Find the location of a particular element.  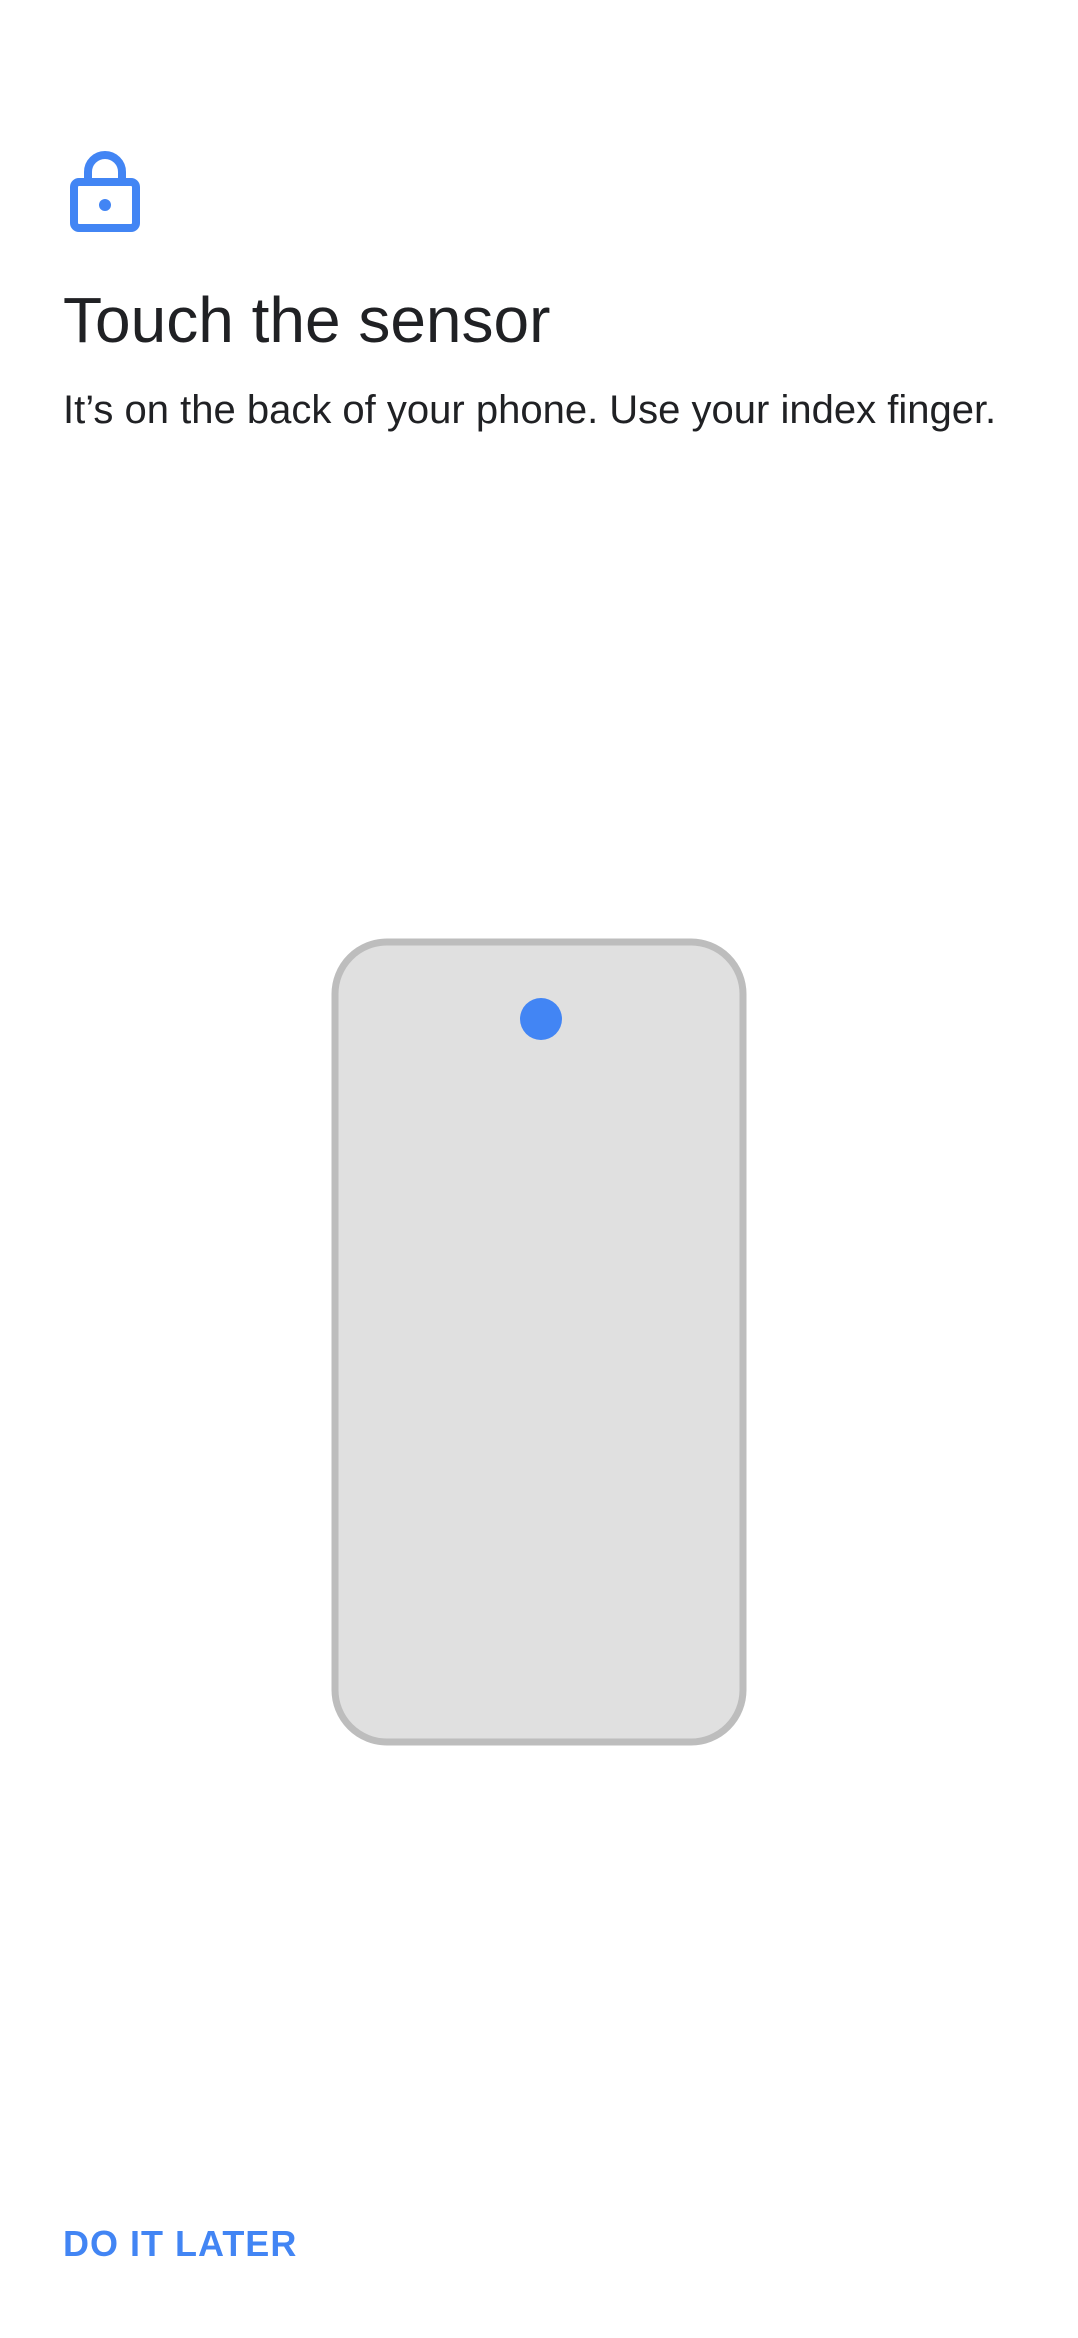

phone-back-icon is located at coordinates (539, 1342).